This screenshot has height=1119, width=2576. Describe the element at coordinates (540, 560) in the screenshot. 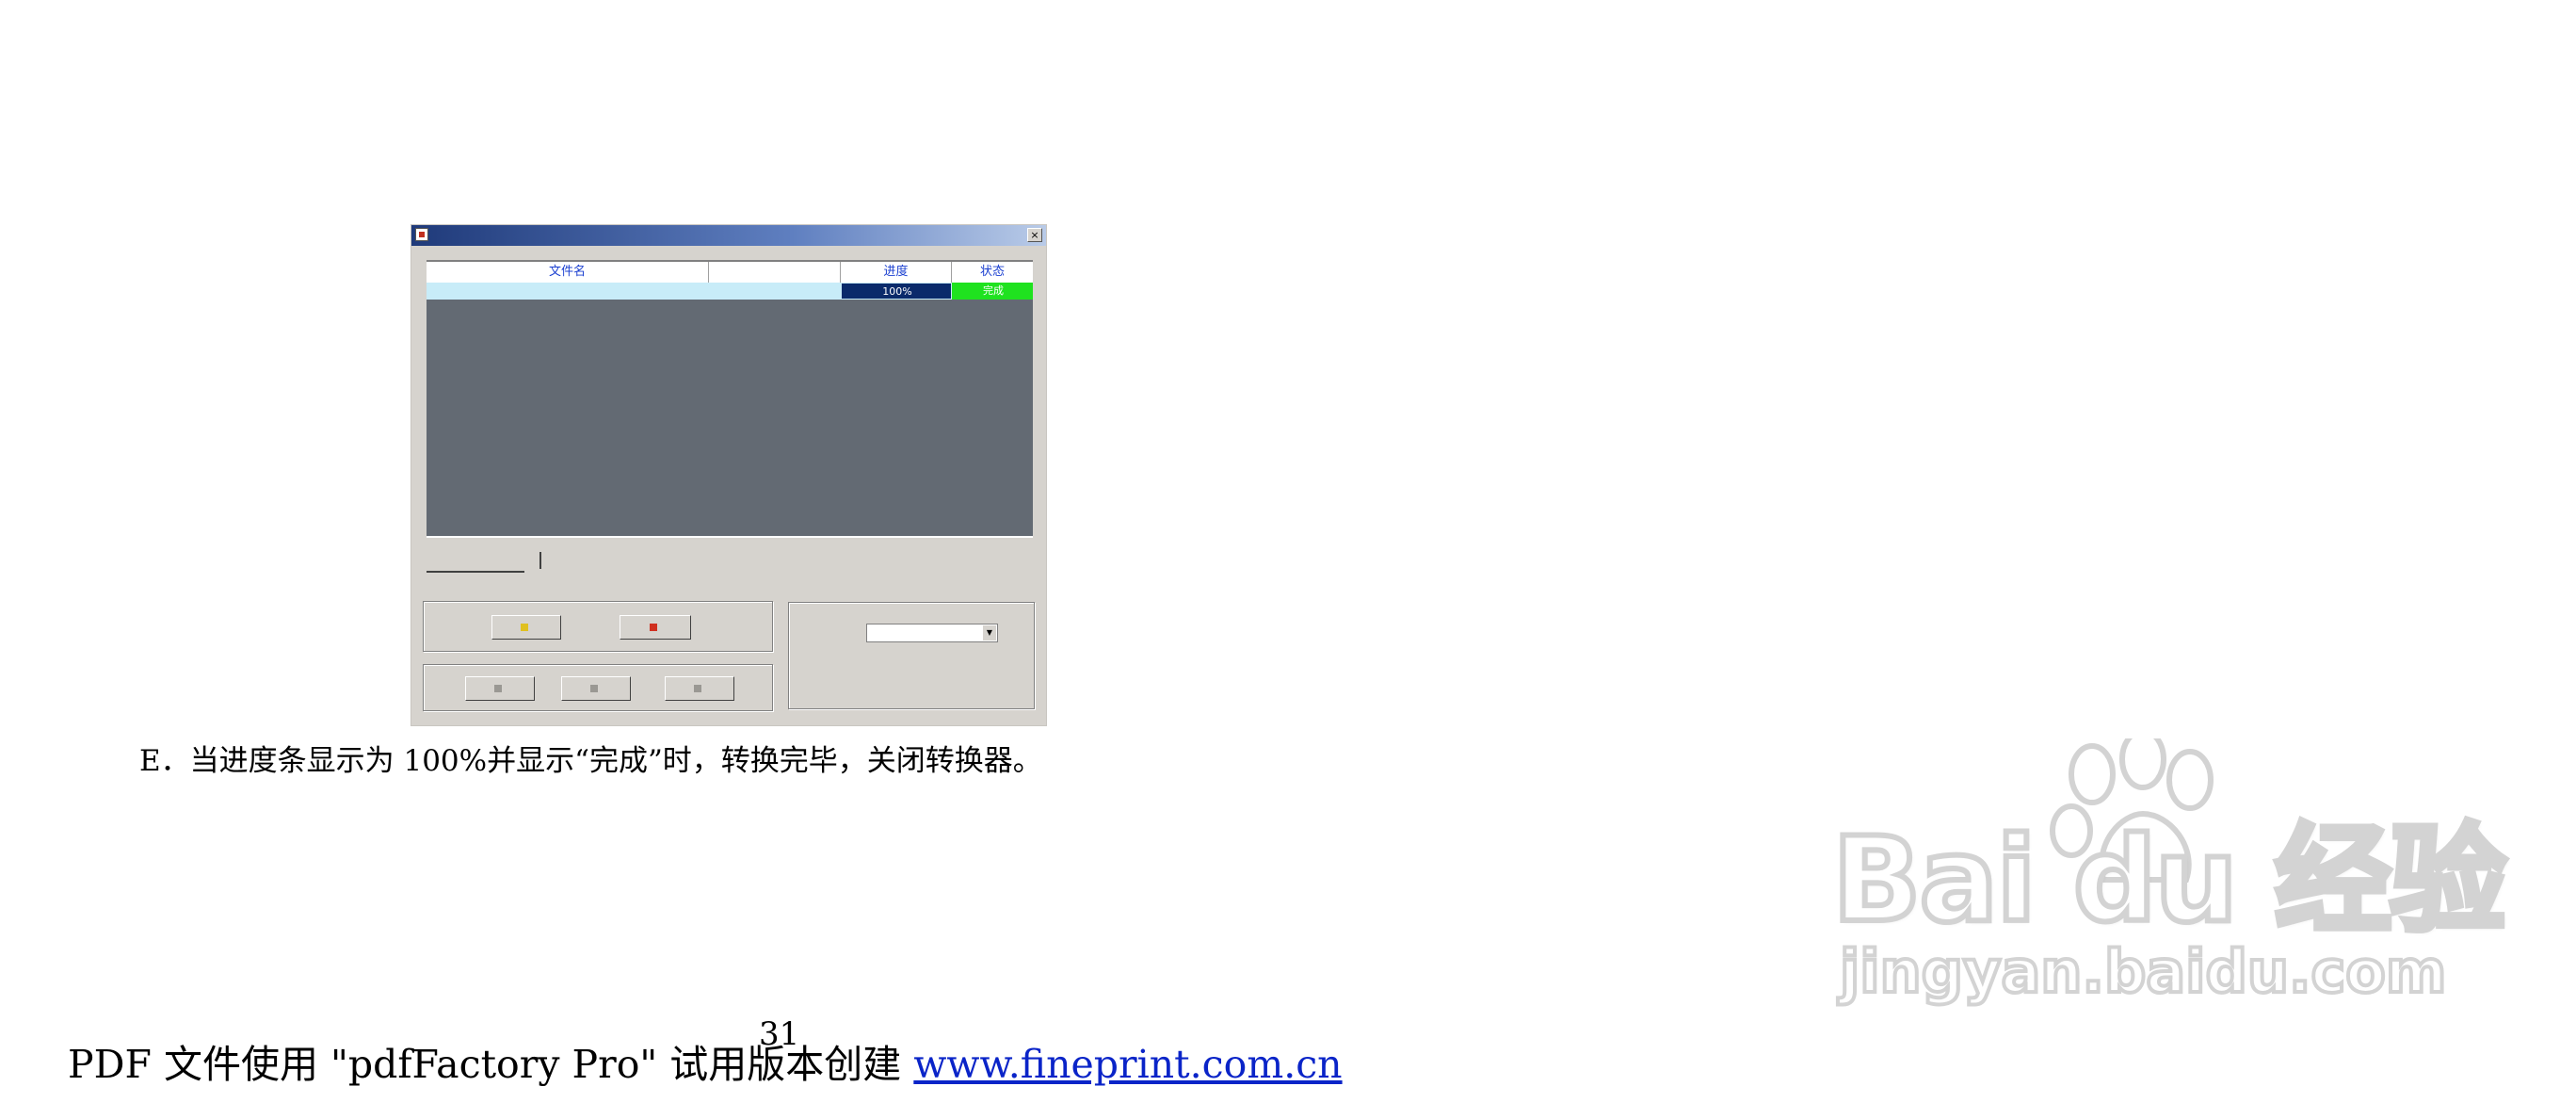

I see `tab-divider` at that location.